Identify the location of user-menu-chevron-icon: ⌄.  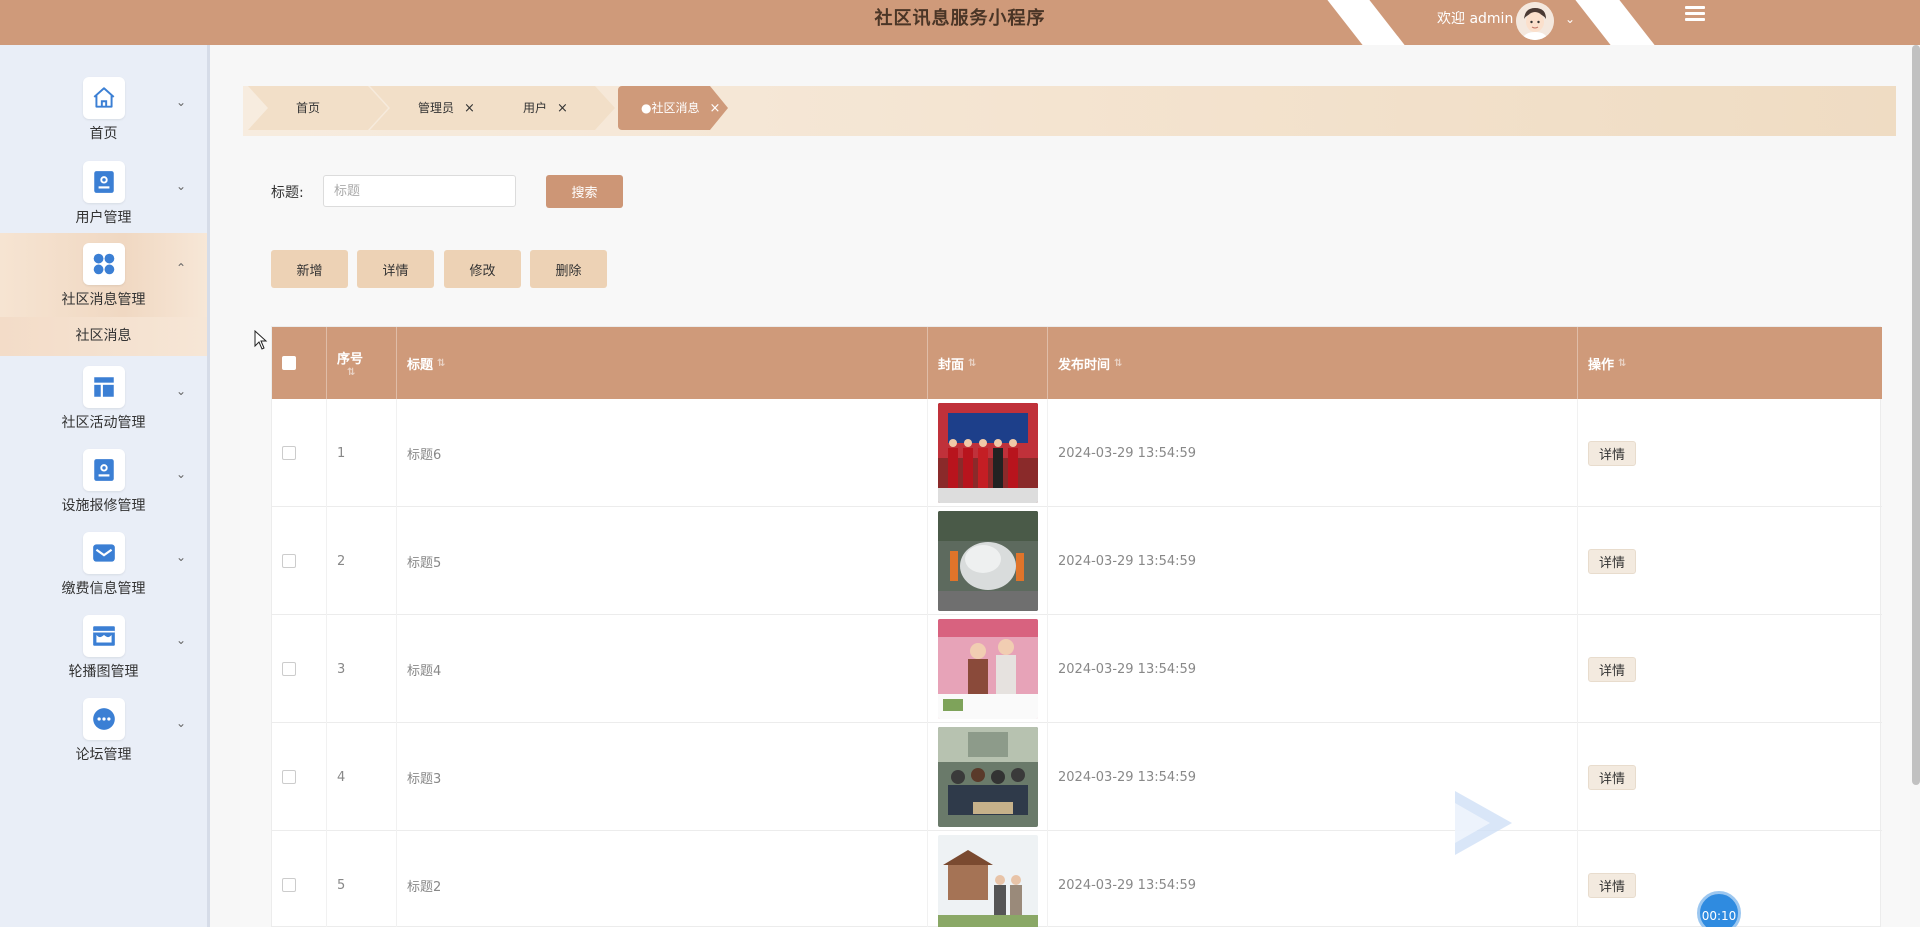
(1570, 19).